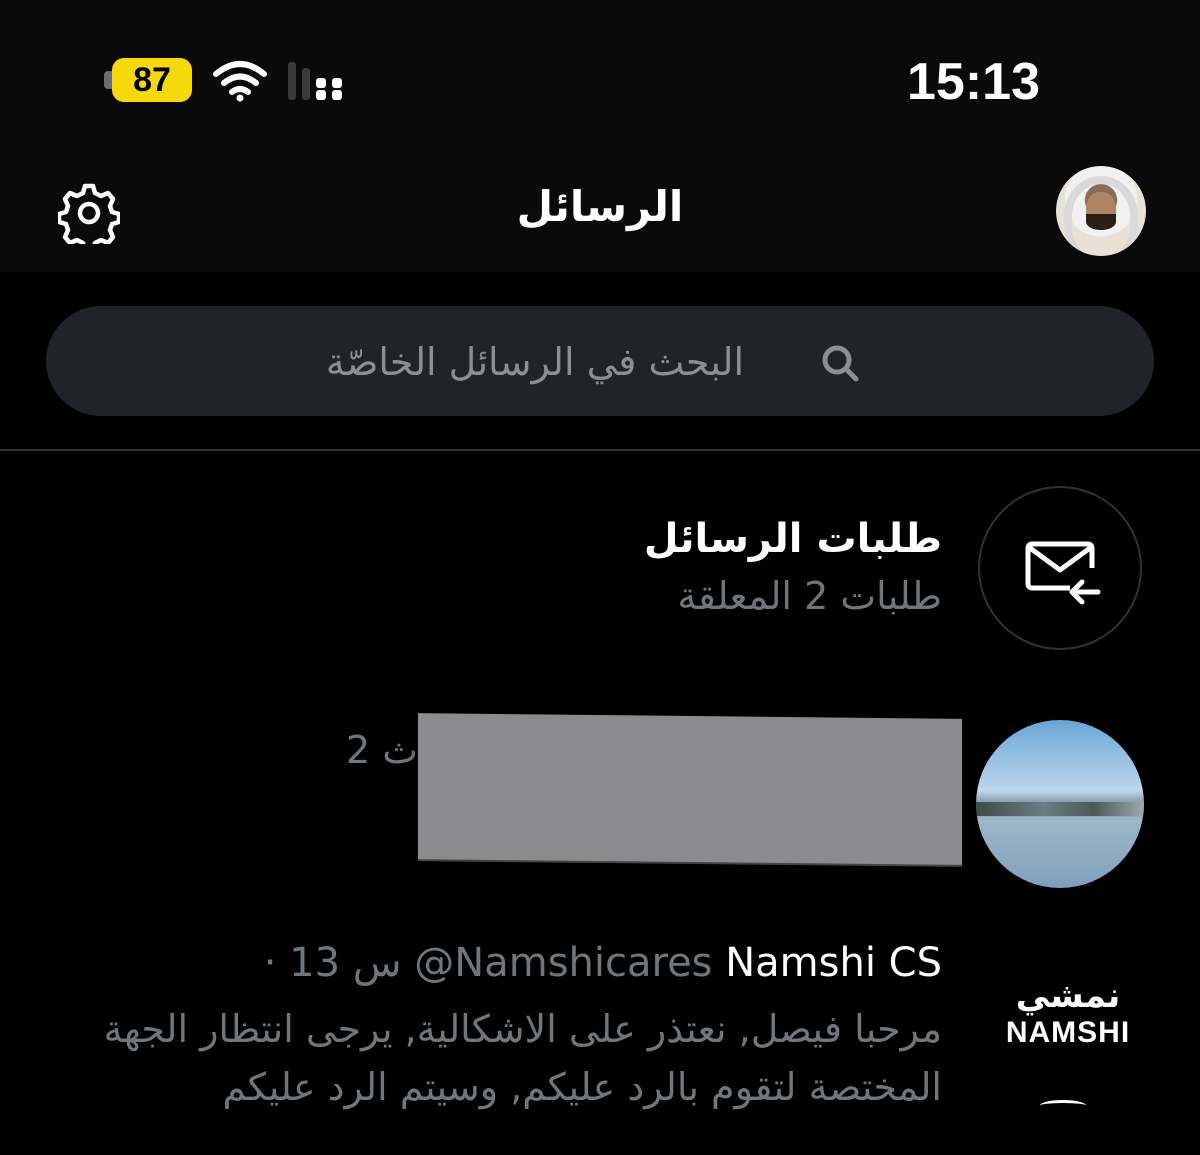 The width and height of the screenshot is (1200, 1155). I want to click on divider, so click(600, 450).